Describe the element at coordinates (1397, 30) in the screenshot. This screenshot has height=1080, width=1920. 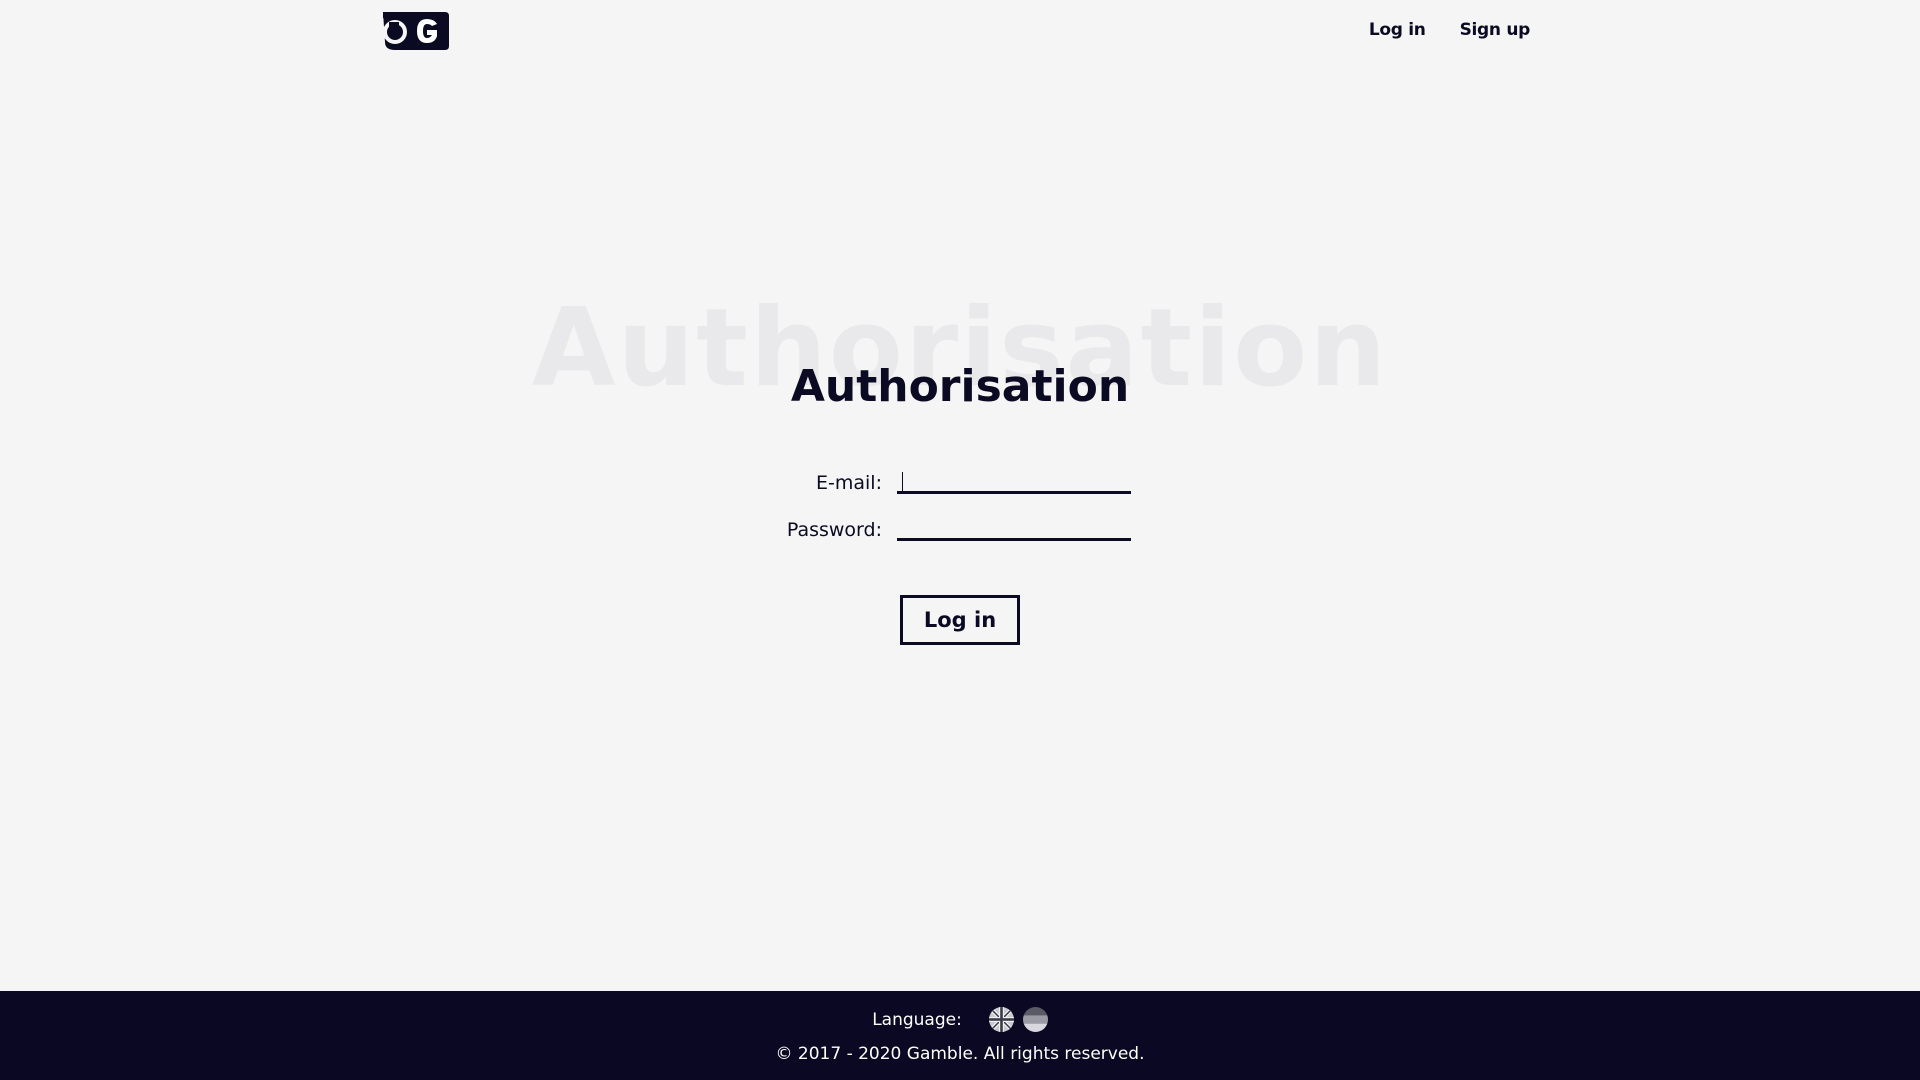
I see `nav-login-link: Log in` at that location.